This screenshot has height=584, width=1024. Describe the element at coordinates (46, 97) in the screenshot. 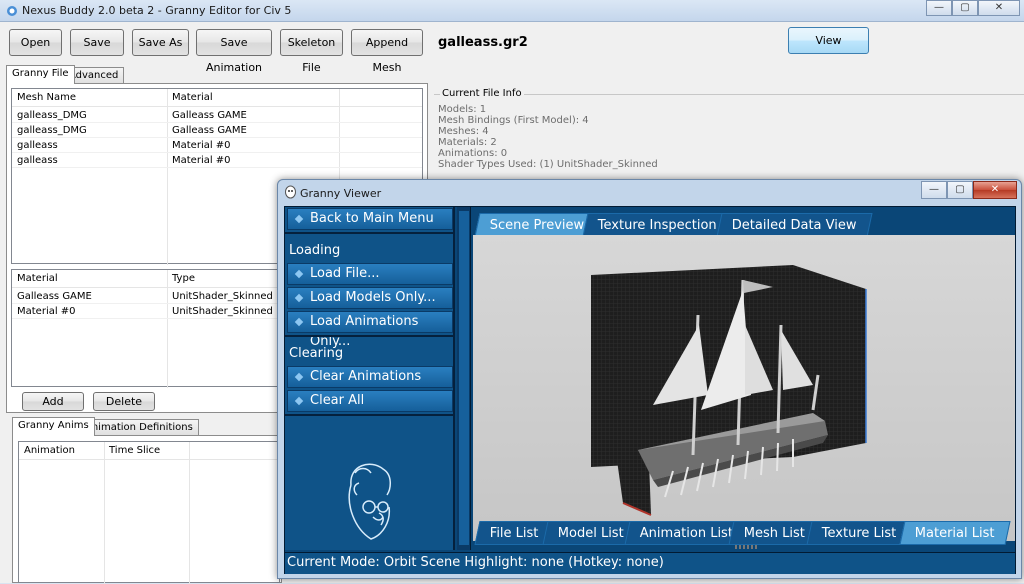

I see `mesh-name-header: Mesh Name` at that location.